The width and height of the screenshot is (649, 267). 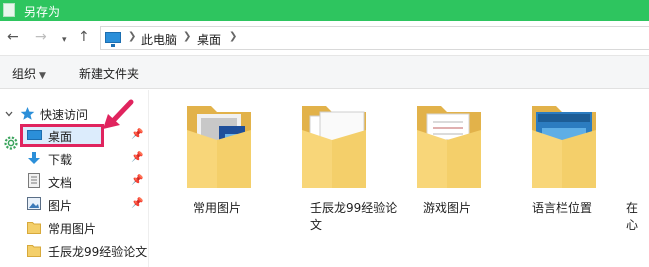 What do you see at coordinates (34, 158) in the screenshot?
I see `download-icon` at bounding box center [34, 158].